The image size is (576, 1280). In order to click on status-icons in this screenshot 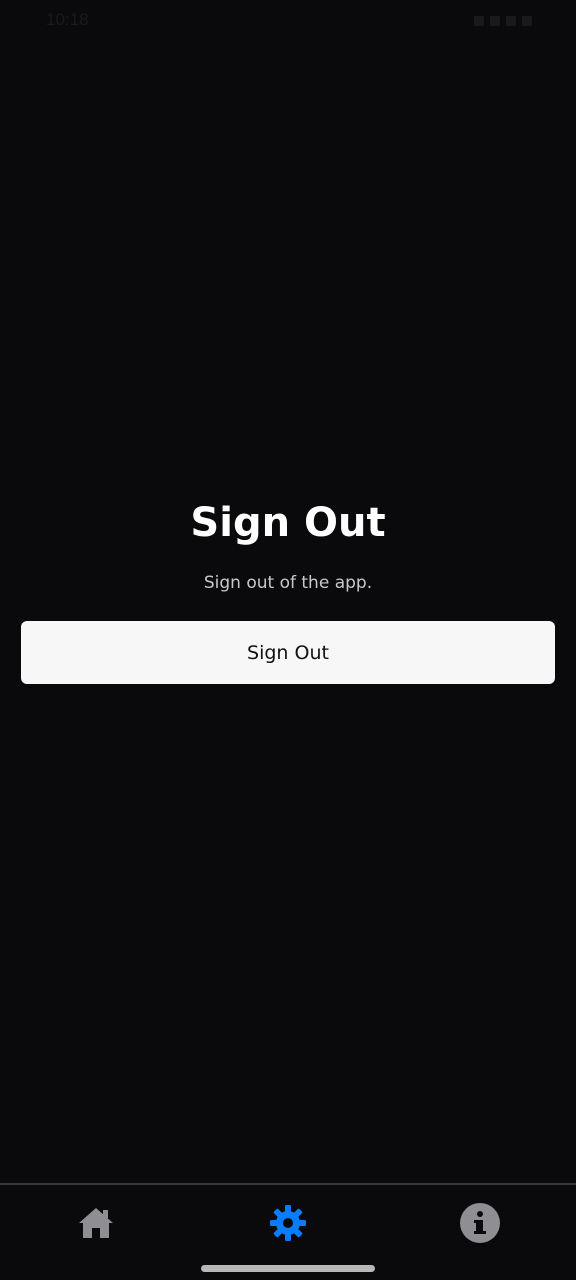, I will do `click(432, 21)`.